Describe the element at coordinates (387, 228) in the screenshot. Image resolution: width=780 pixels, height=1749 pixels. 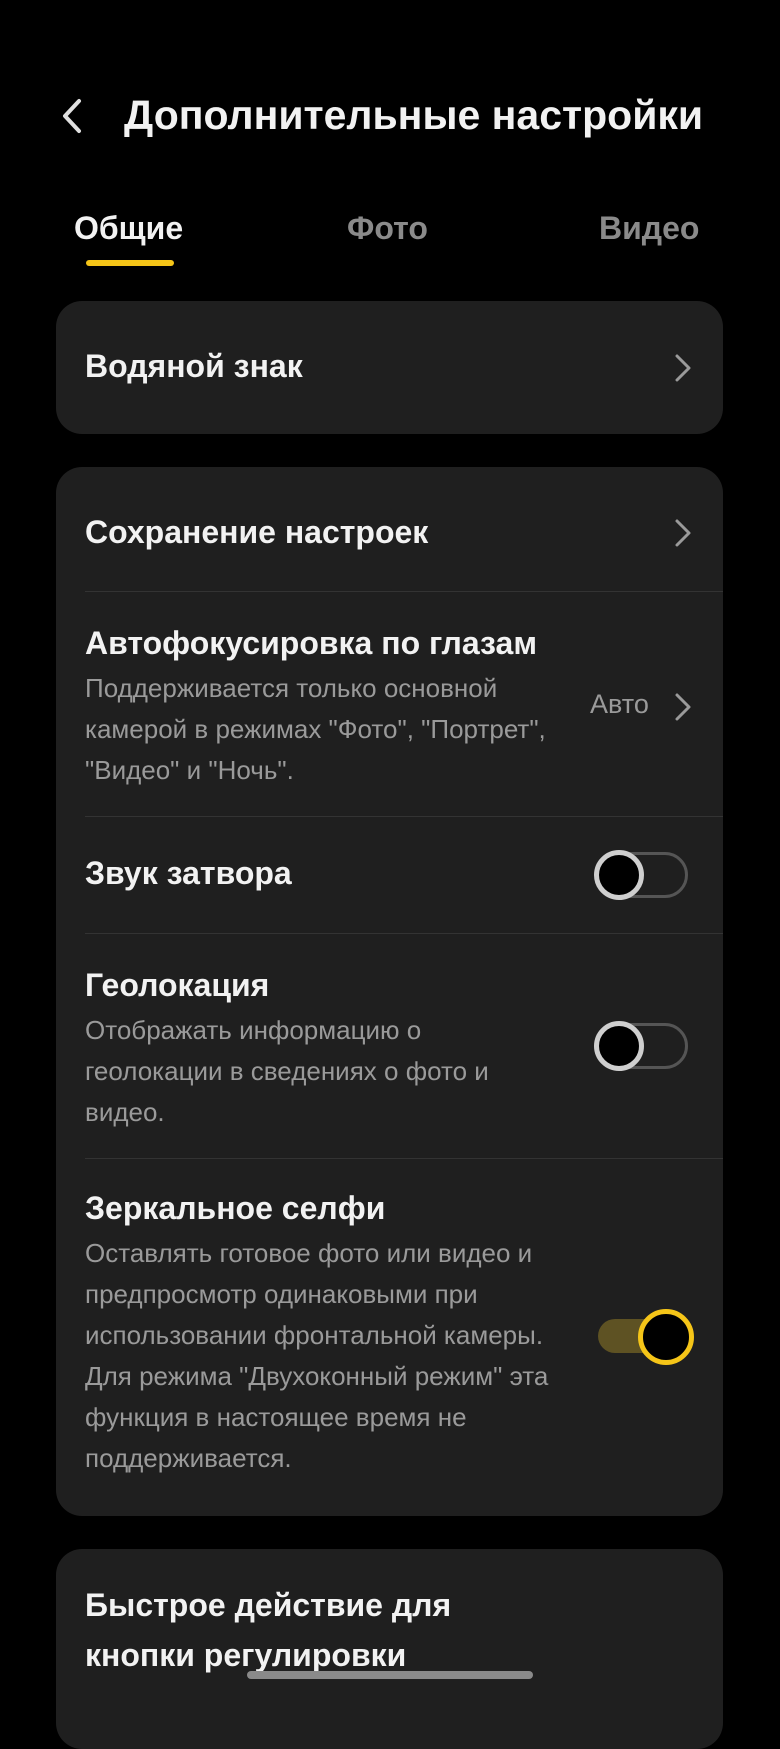
I see `tab-photo: Фото` at that location.